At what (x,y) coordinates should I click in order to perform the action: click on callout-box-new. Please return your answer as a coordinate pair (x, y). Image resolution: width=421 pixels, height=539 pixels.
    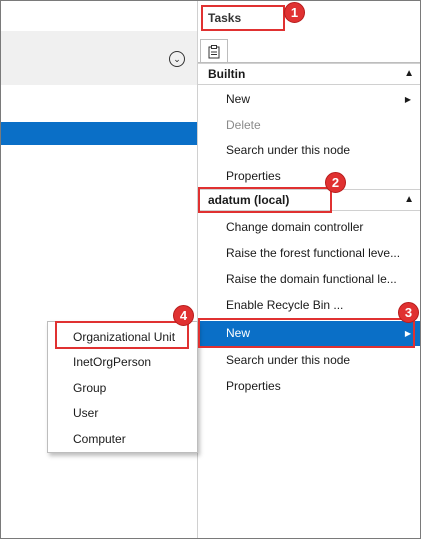
    Looking at the image, I should click on (306, 333).